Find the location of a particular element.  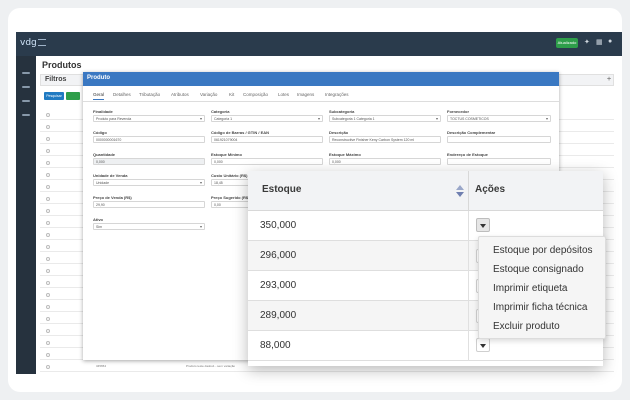

subcategoria-label: Subcategoria is located at coordinates (342, 111).